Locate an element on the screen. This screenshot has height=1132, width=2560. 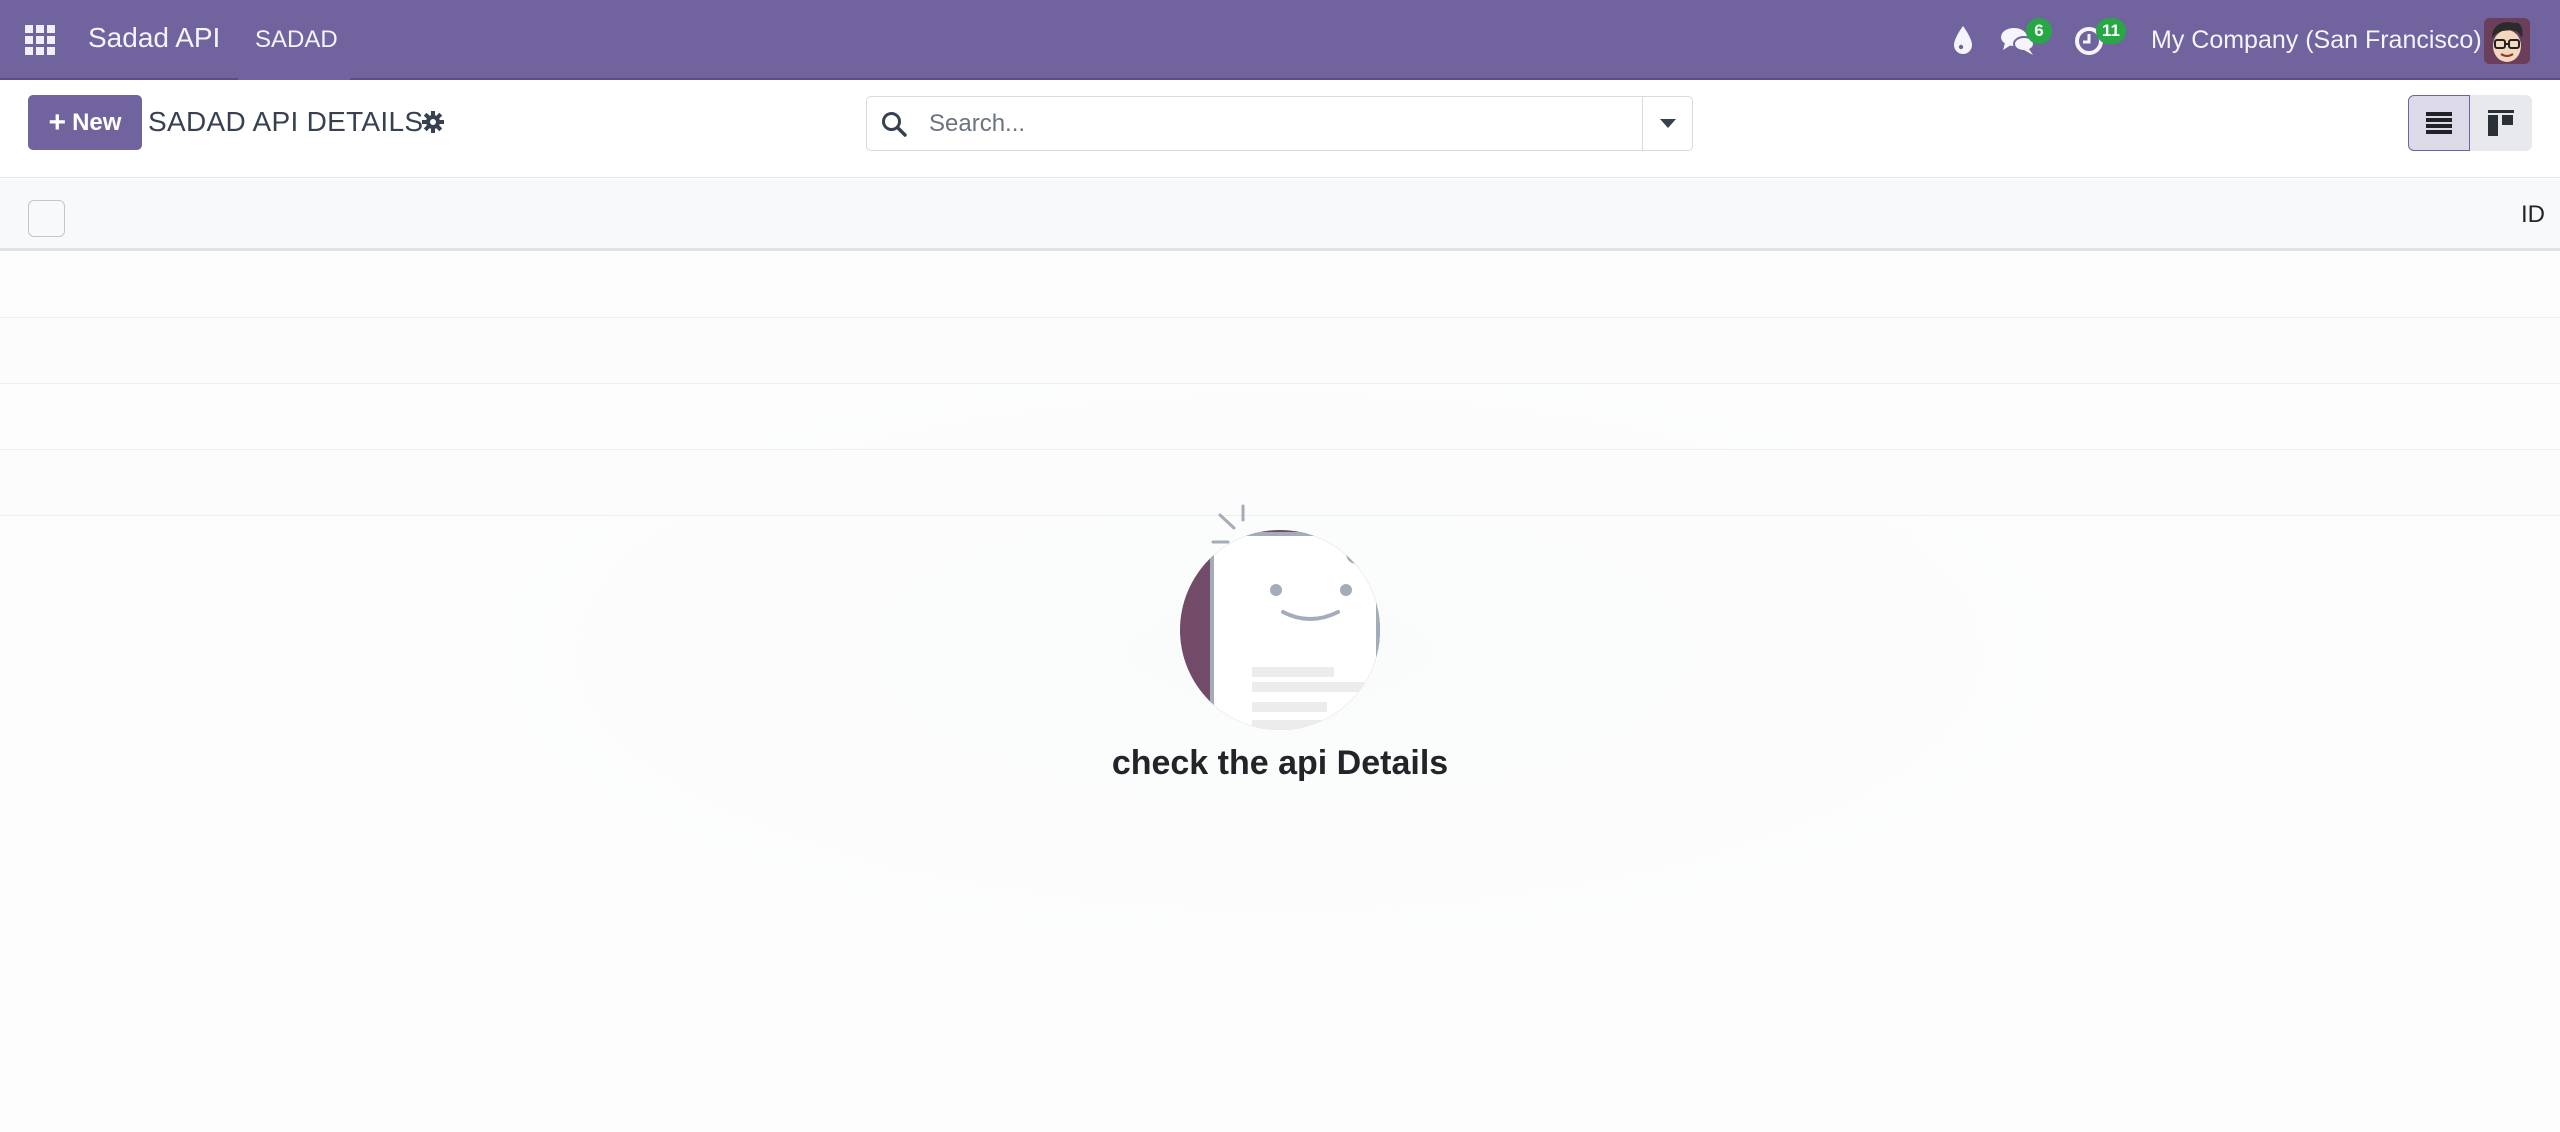
column-header-id: ID is located at coordinates (2533, 215).